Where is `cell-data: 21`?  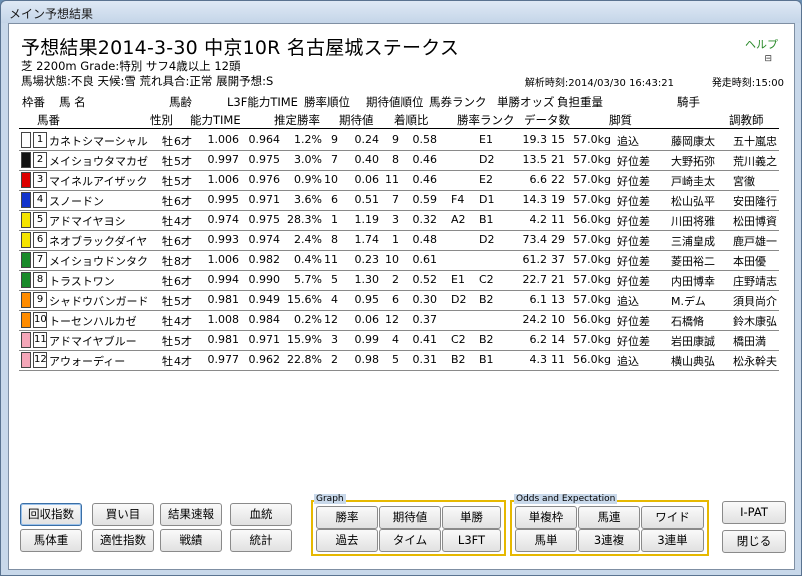
cell-data: 21 is located at coordinates (558, 279).